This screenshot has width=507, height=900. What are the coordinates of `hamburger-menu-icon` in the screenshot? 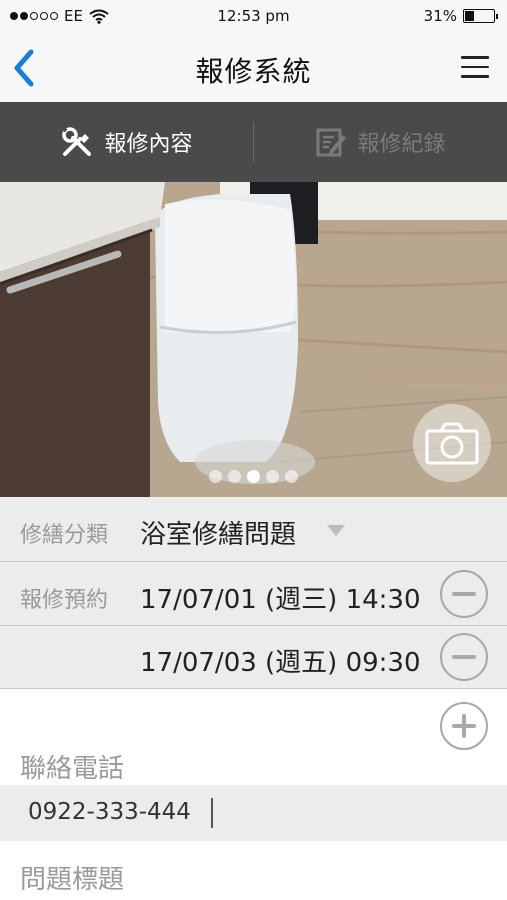 It's located at (475, 67).